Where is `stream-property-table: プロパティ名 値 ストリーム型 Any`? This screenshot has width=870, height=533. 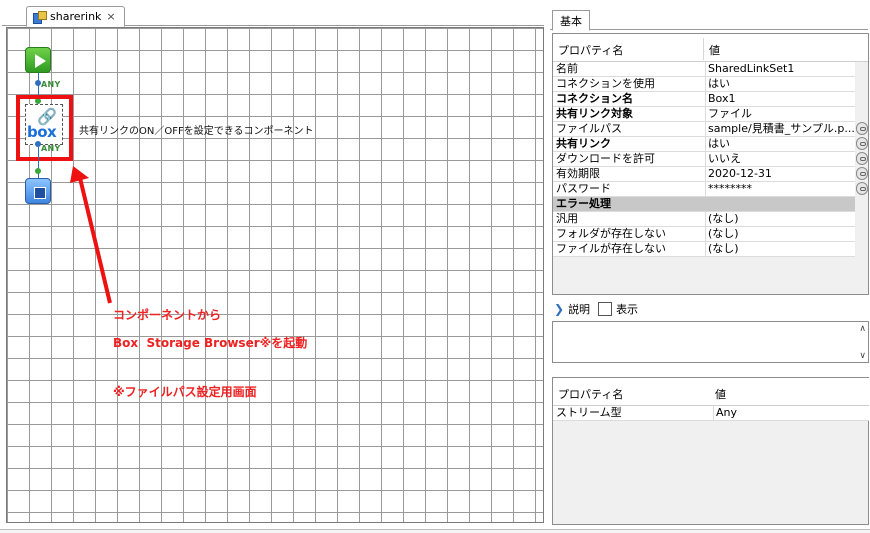
stream-property-table: プロパティ名 値 ストリーム型 Any is located at coordinates (710, 451).